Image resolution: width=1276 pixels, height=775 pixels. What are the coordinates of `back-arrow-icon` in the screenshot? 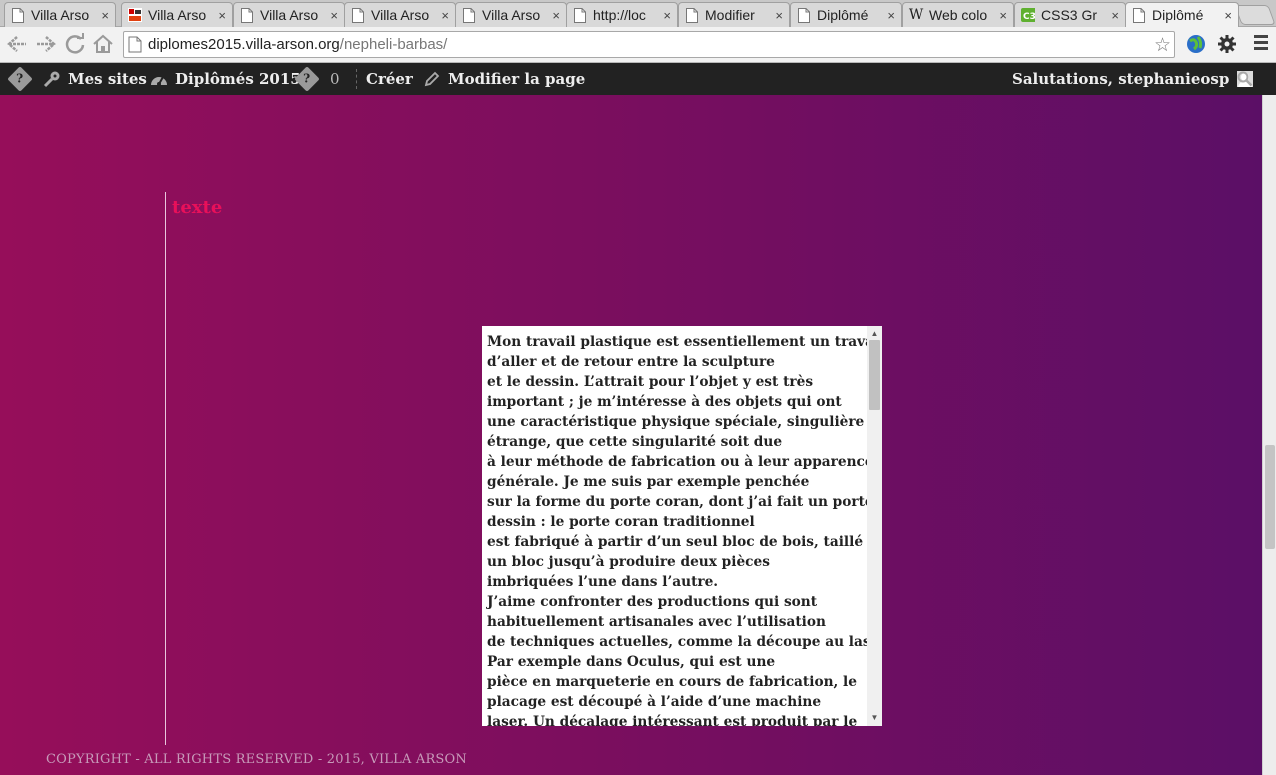 It's located at (16, 44).